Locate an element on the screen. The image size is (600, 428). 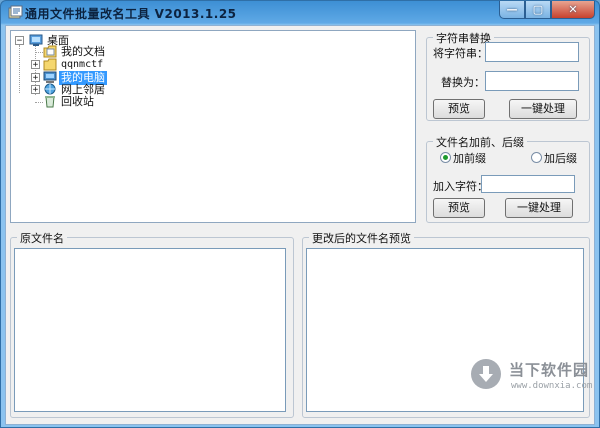
watermark-url: www.downxia.com is located at coordinates (552, 386).